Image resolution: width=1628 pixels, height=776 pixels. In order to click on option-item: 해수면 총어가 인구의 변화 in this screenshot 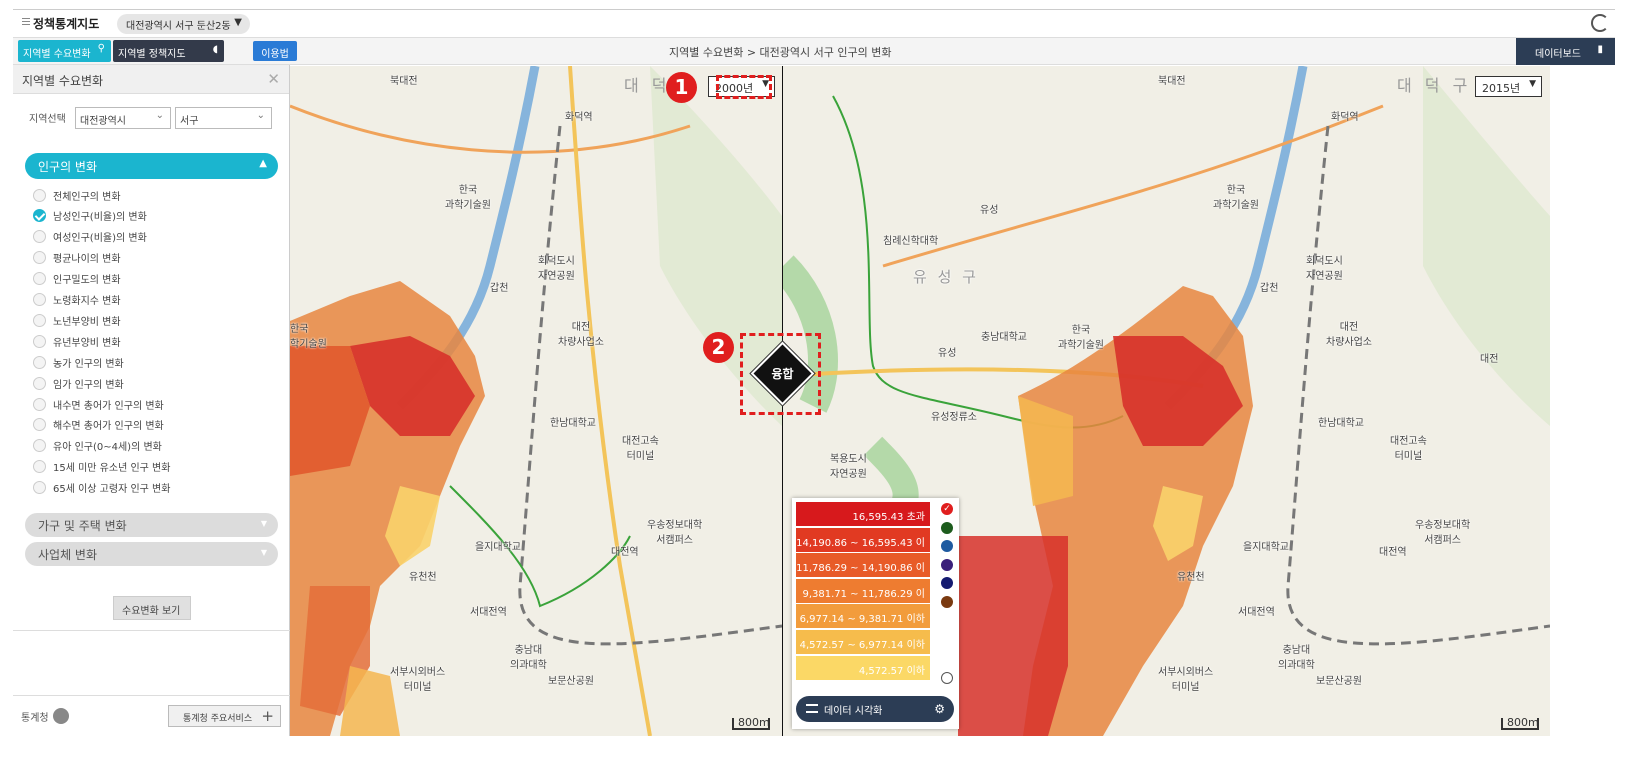, I will do `click(98, 425)`.